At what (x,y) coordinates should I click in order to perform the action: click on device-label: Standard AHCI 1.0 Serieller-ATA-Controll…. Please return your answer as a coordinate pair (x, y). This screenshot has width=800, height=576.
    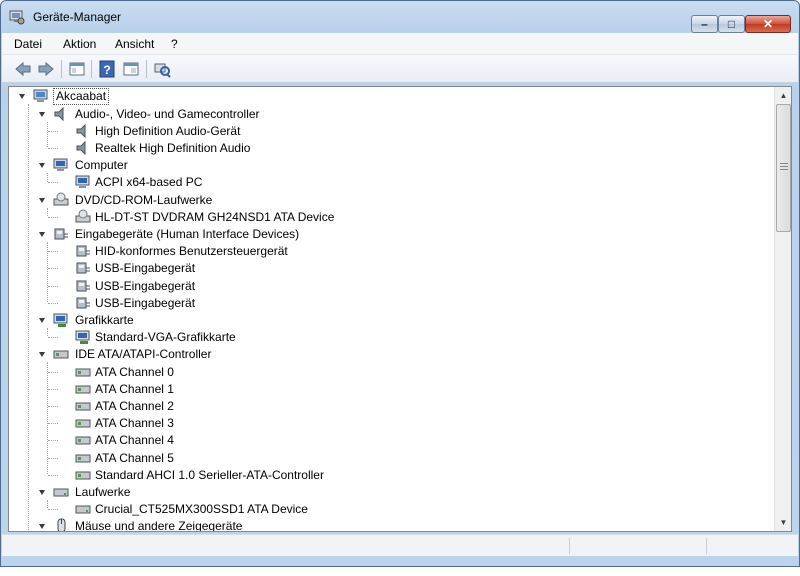
    Looking at the image, I should click on (209, 475).